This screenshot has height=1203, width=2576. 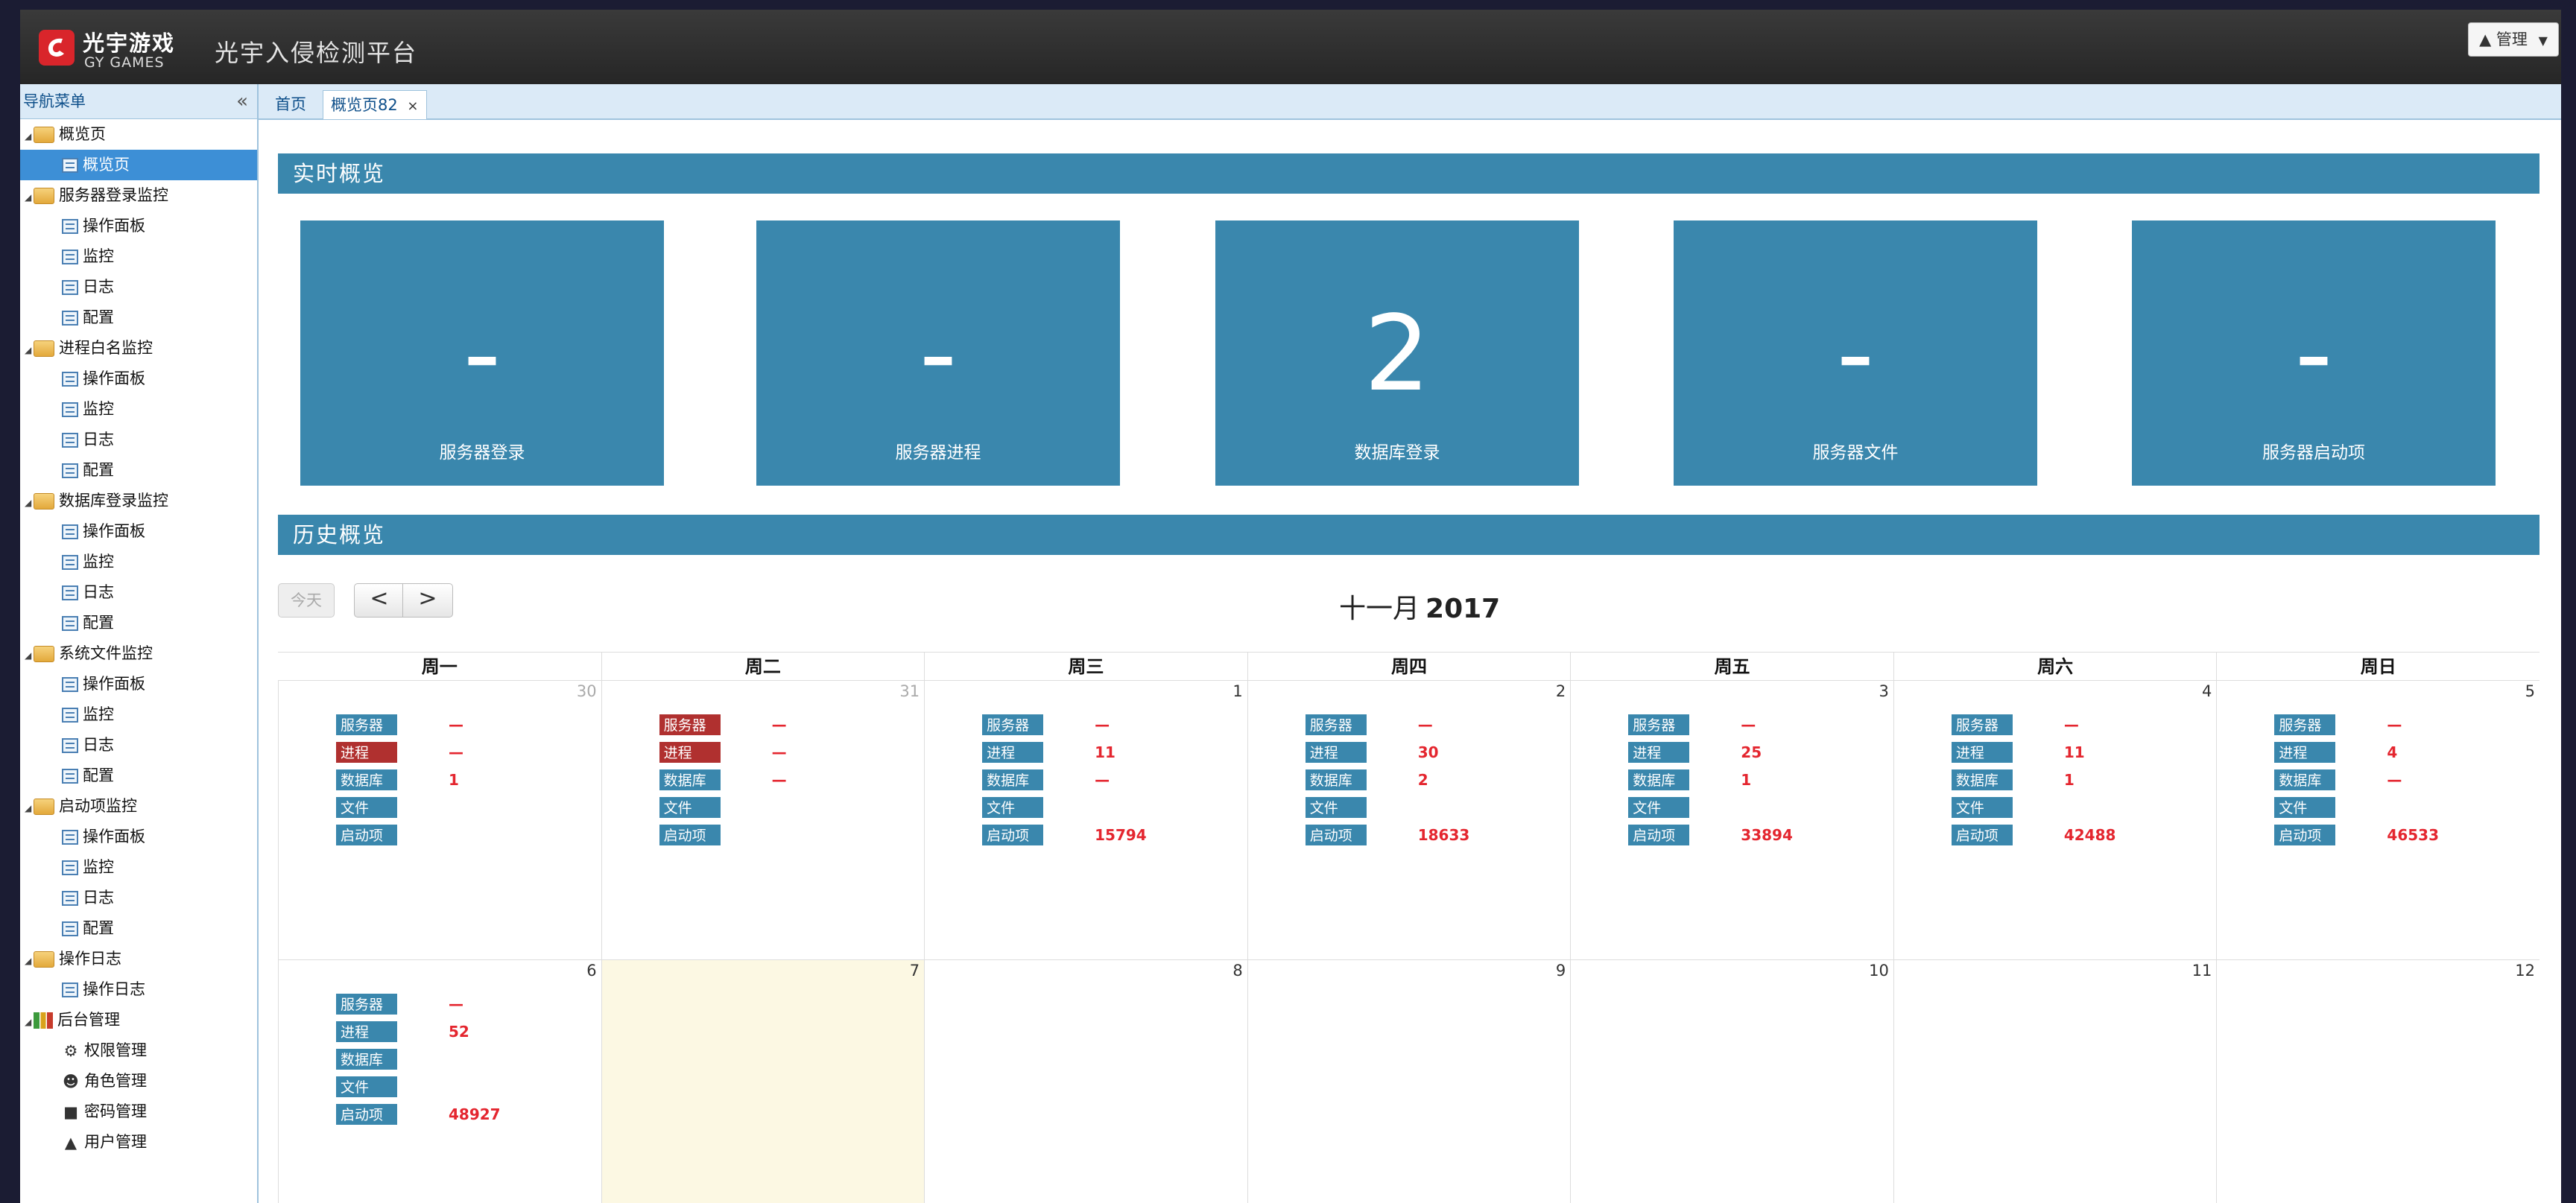 What do you see at coordinates (454, 754) in the screenshot?
I see `calendar-event: 进程 —` at bounding box center [454, 754].